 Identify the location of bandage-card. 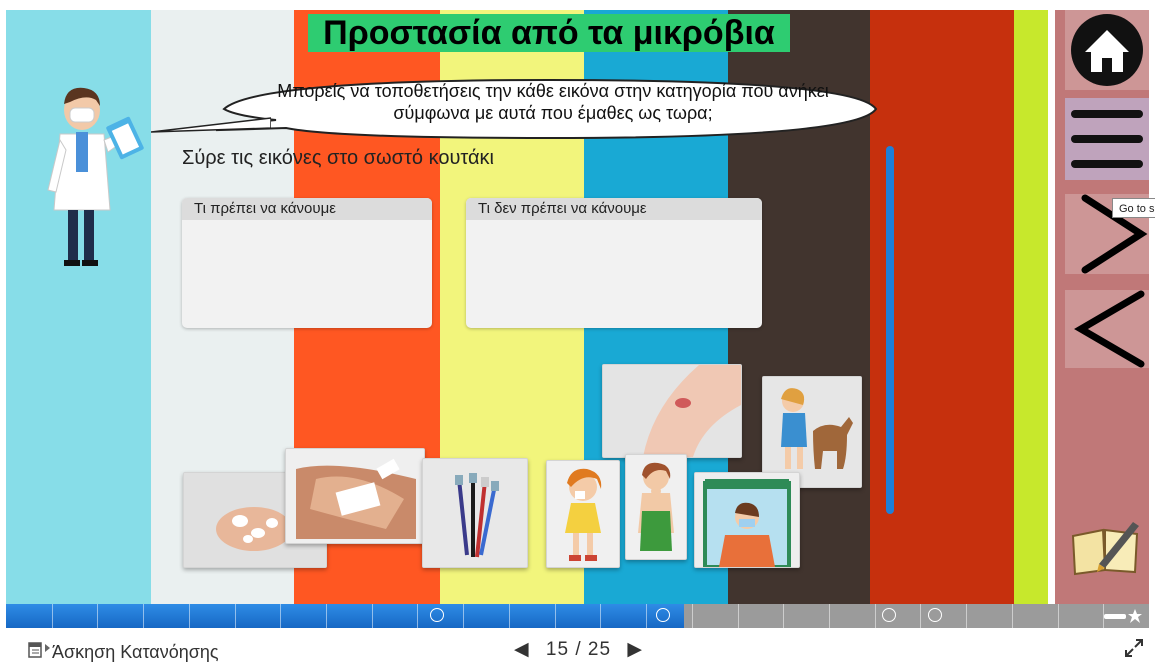
(355, 496).